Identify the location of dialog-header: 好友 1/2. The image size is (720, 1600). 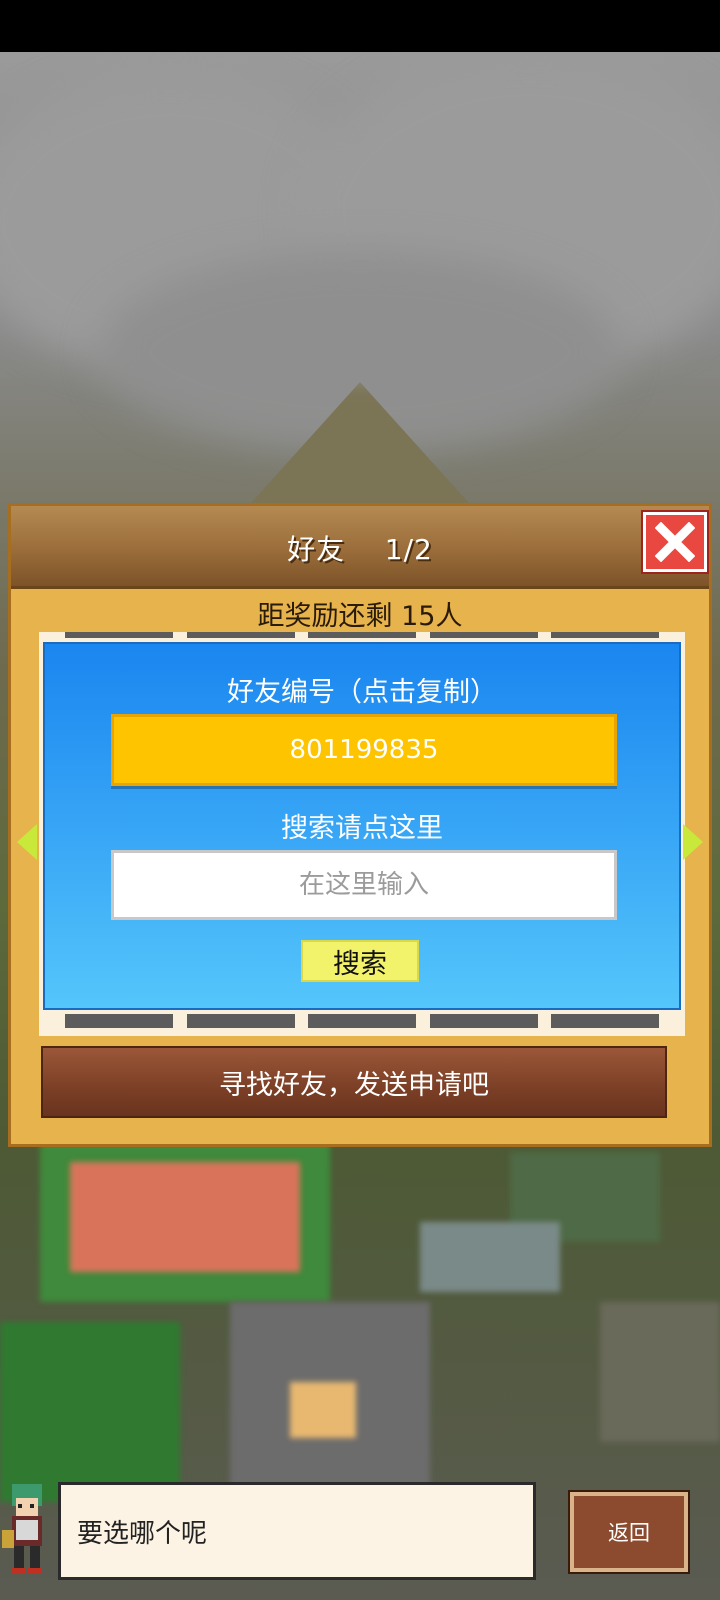
(360, 547).